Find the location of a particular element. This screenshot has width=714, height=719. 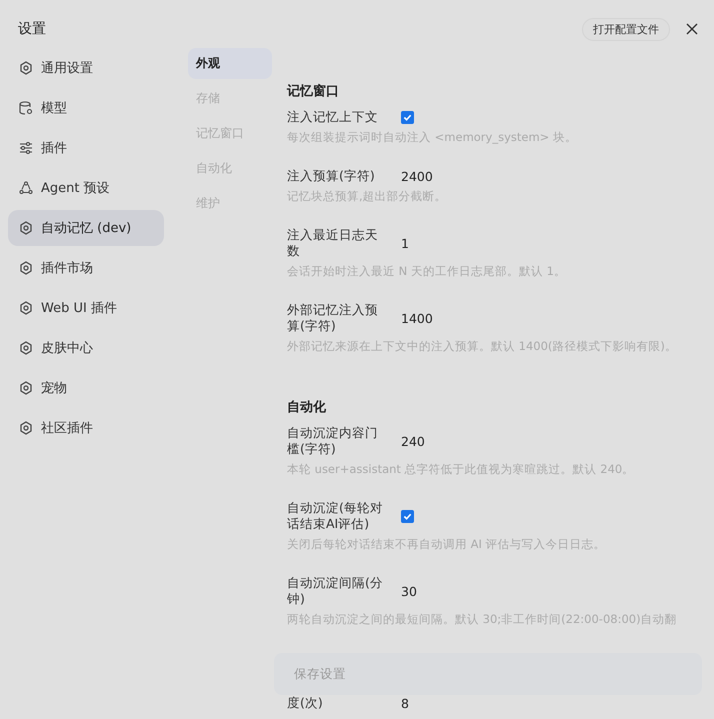

field-label: 自动沉淀内容门槛(字符) is located at coordinates (333, 441).